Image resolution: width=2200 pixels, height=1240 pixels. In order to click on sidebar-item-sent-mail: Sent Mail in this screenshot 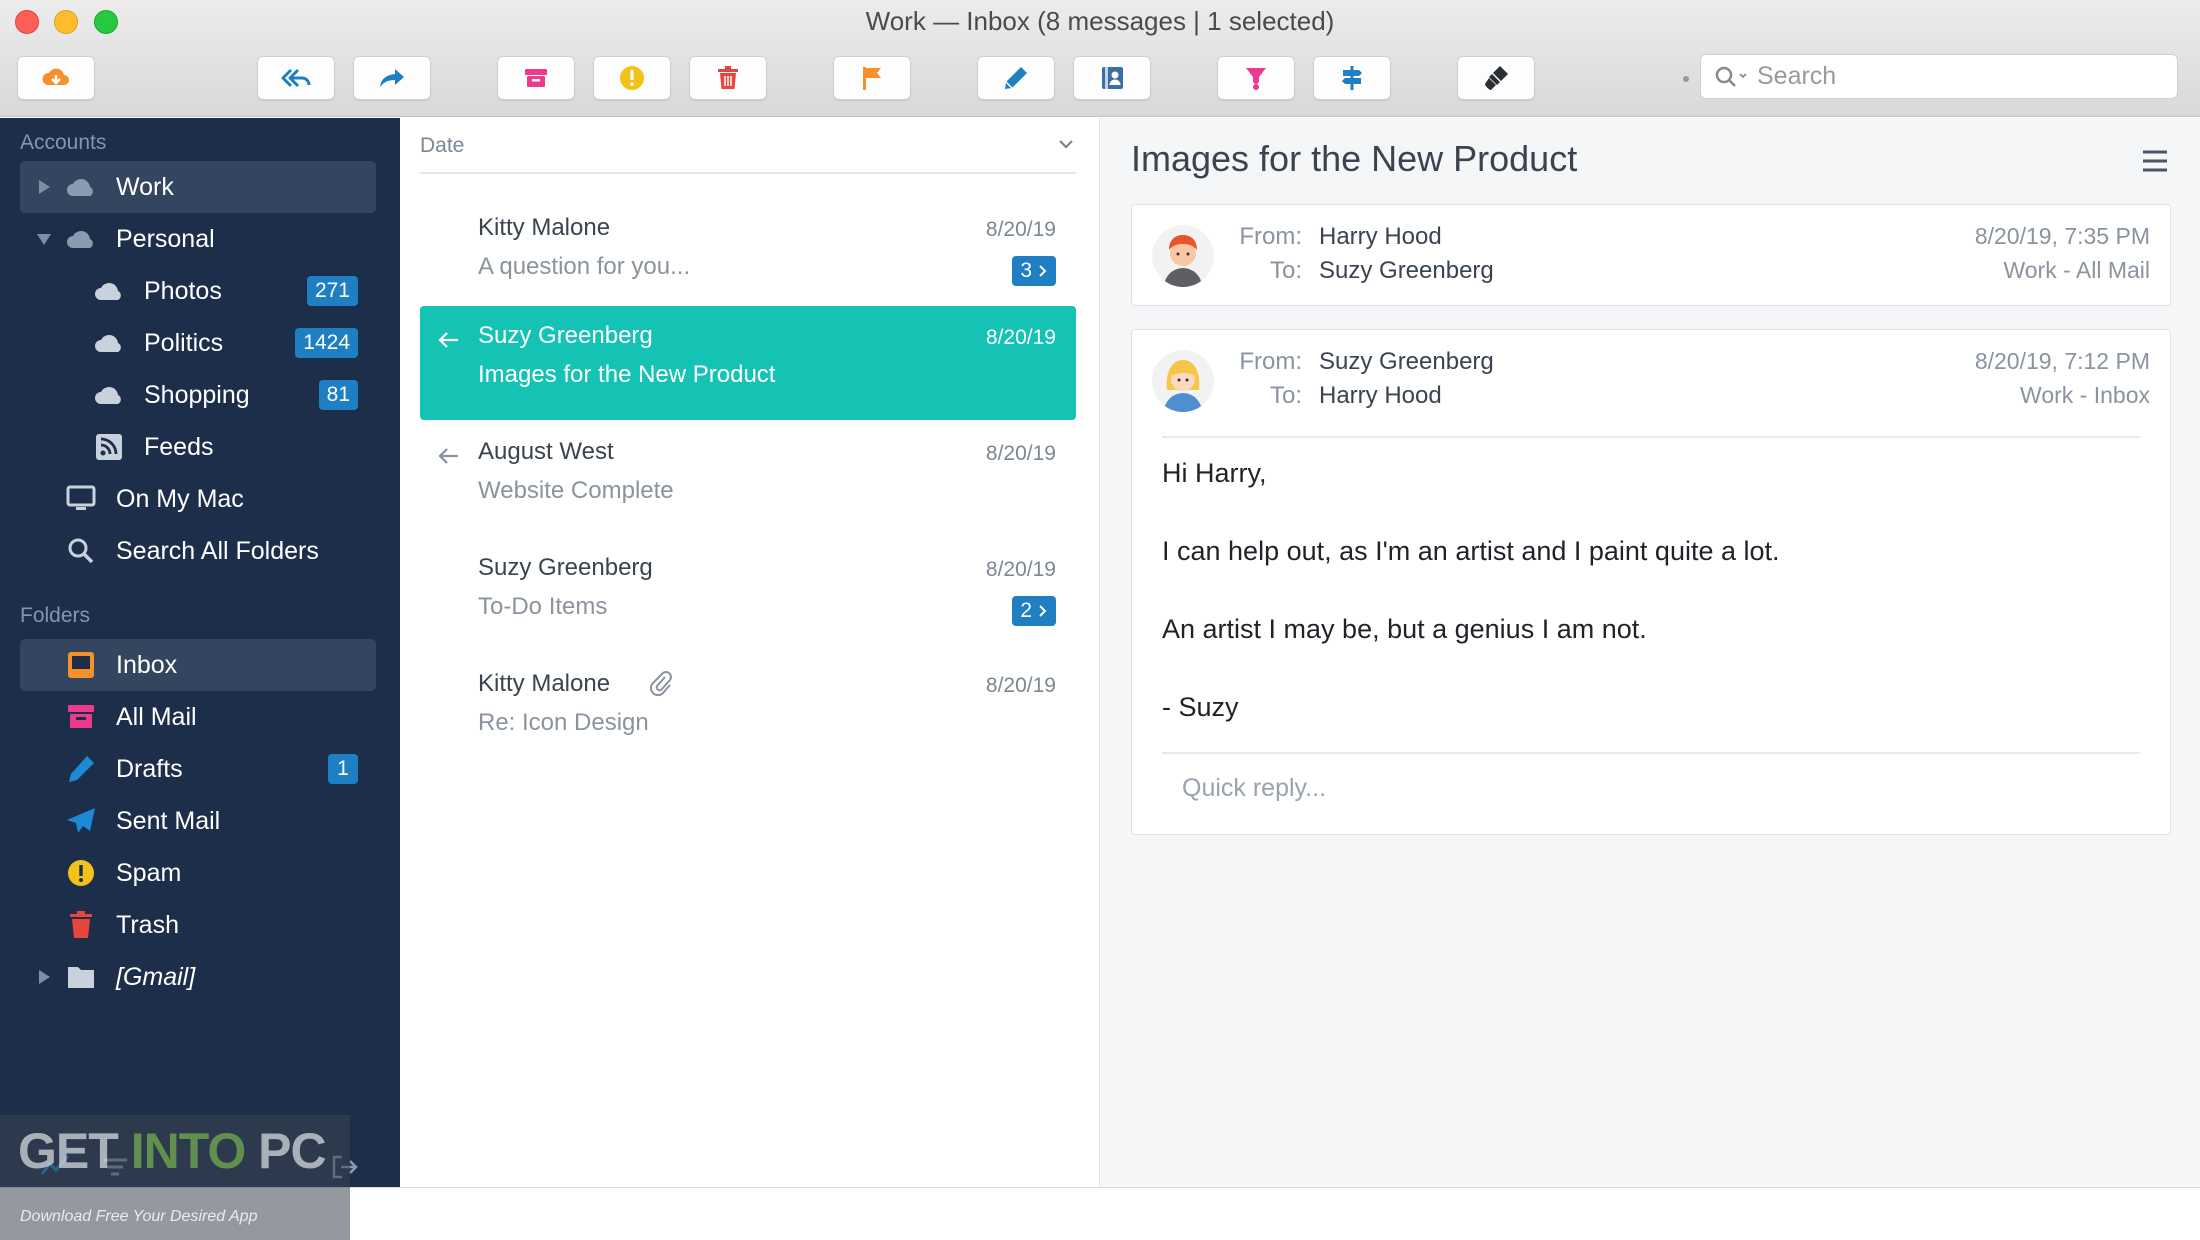, I will do `click(198, 821)`.